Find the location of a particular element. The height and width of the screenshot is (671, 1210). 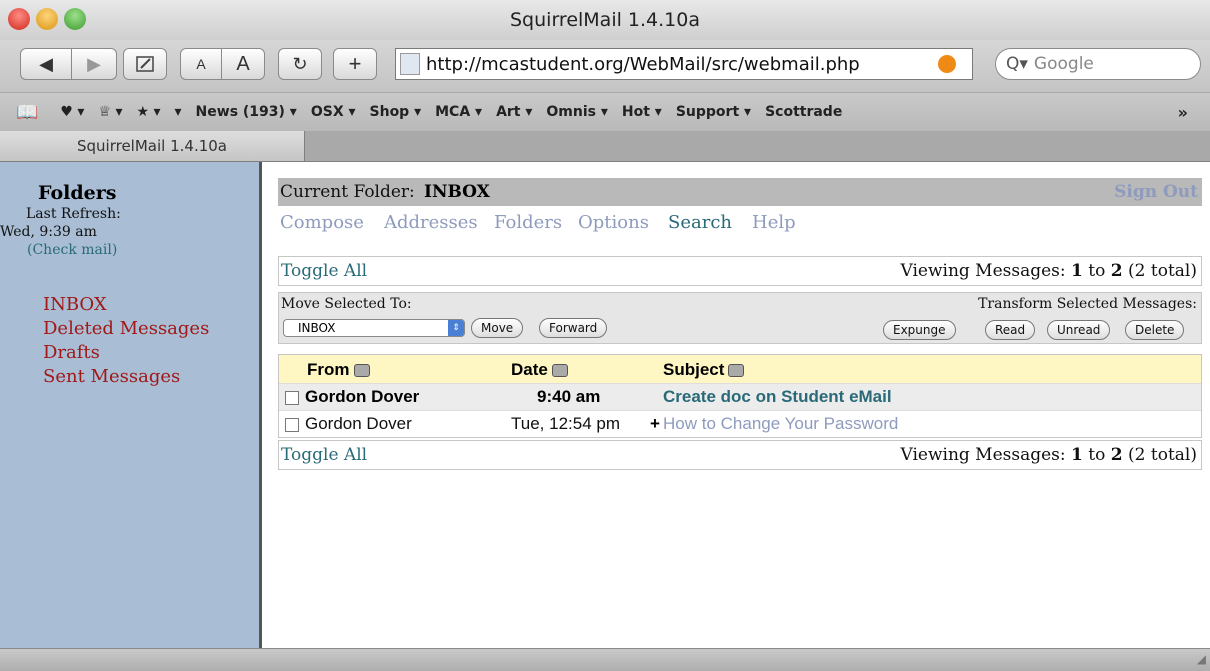

window-title: SquirrelMail 1.4.10a is located at coordinates (605, 20).